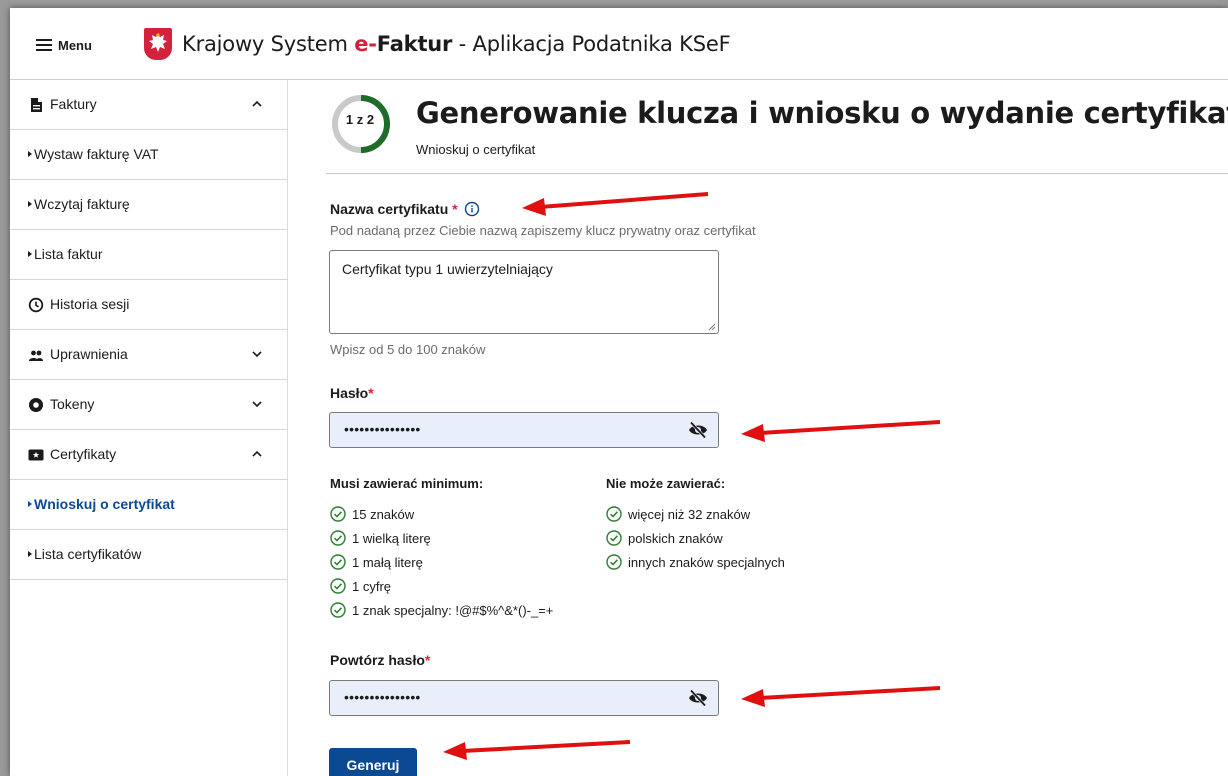 The width and height of the screenshot is (1228, 776). What do you see at coordinates (476, 149) in the screenshot?
I see `page-subtitle: Wnioskuj o certyfikat` at bounding box center [476, 149].